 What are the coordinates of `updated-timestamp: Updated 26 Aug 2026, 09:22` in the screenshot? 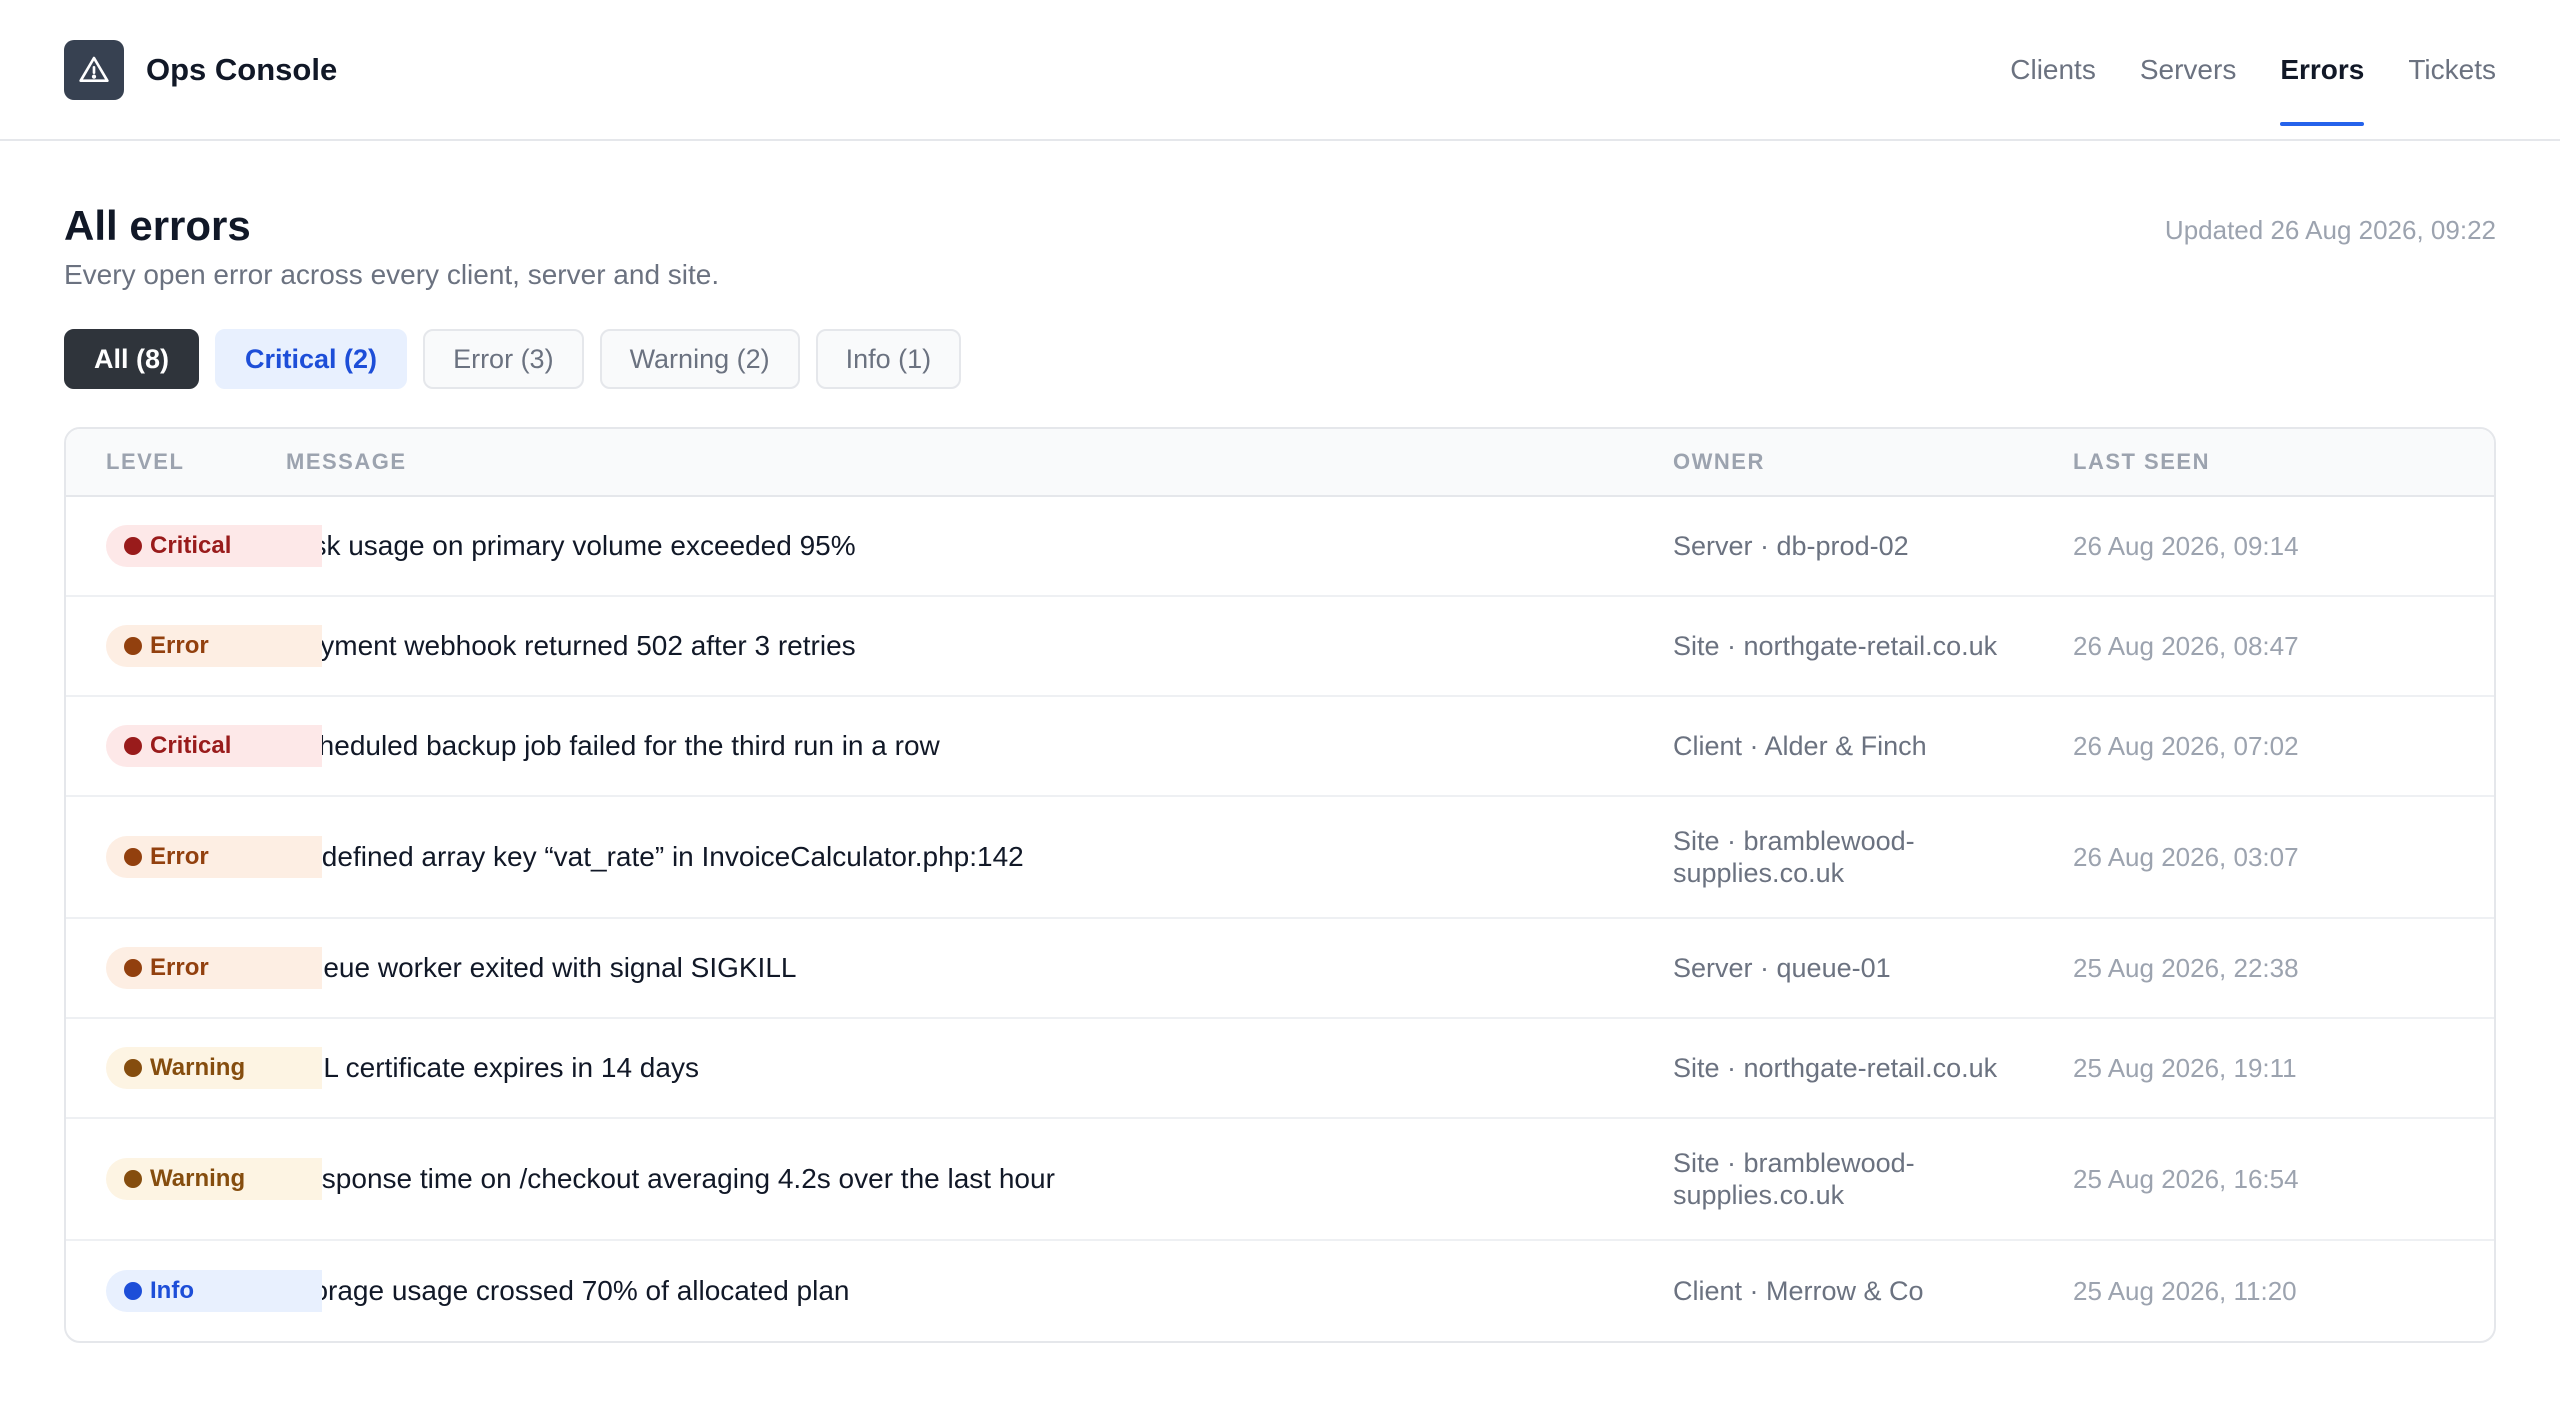 It's located at (2330, 230).